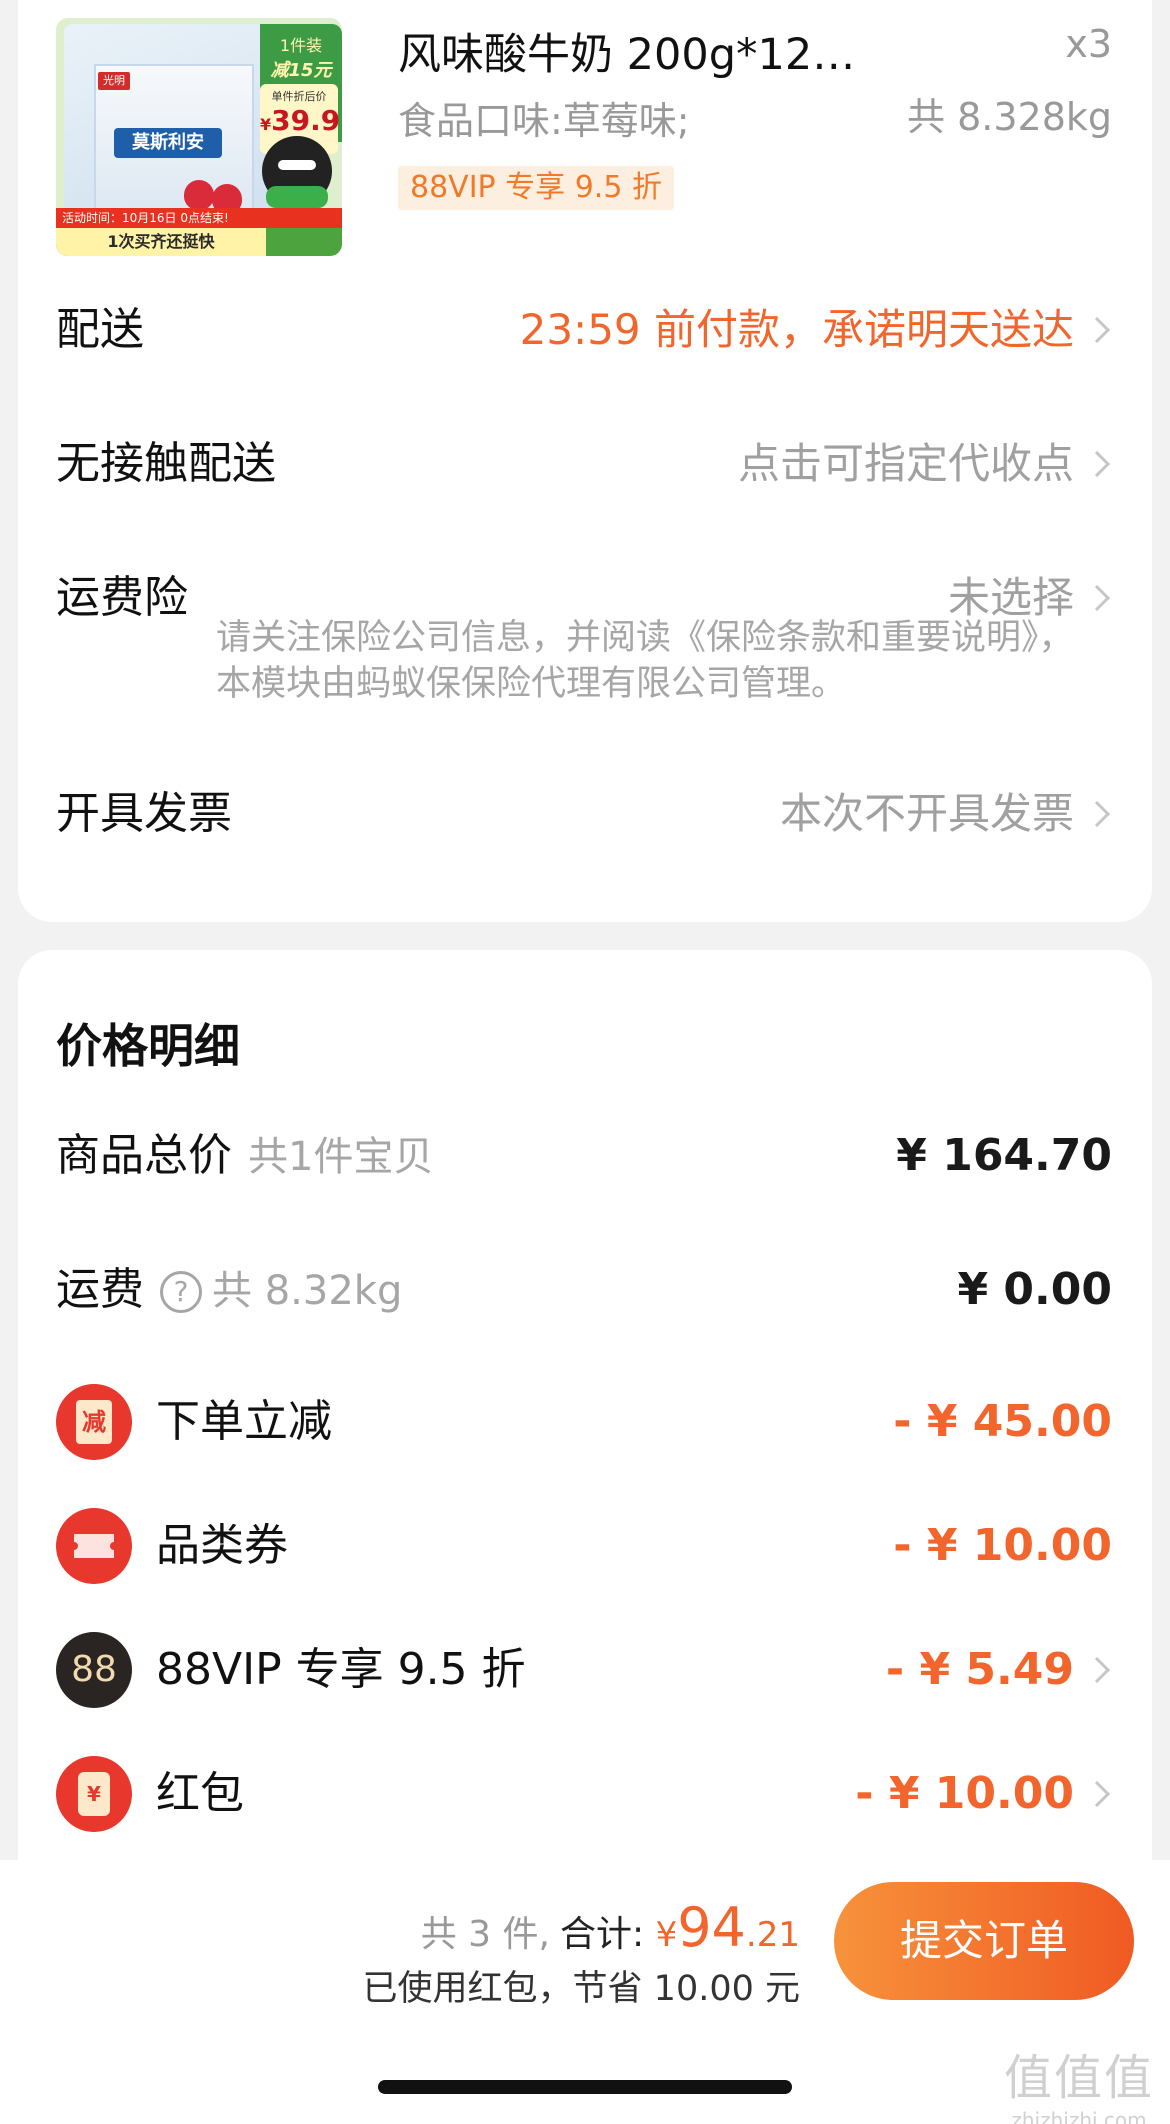 This screenshot has width=1170, height=2124. I want to click on total-integer: 94, so click(711, 1927).